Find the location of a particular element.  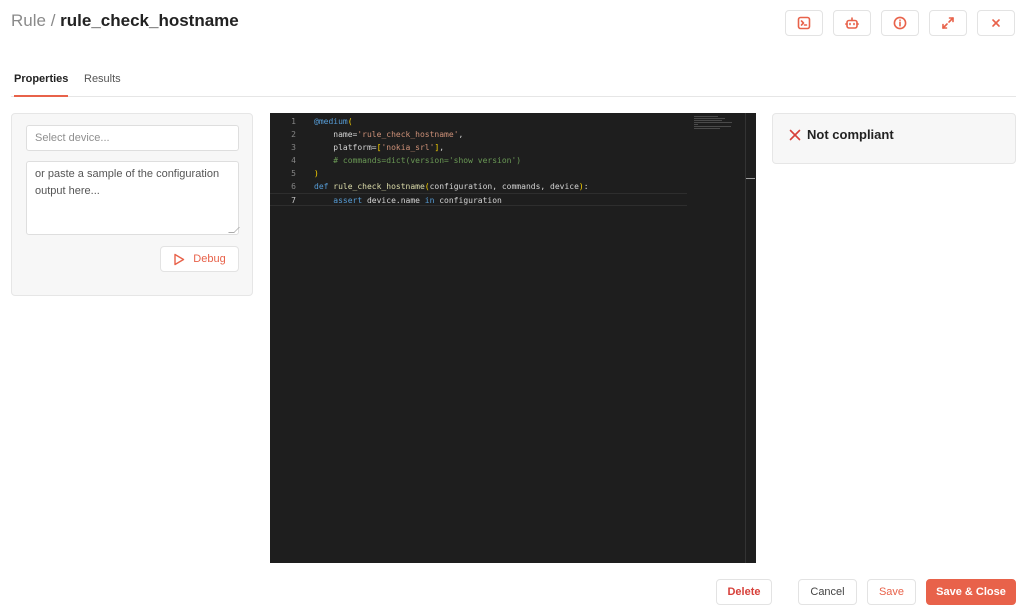

code-text: ) is located at coordinates (316, 173).